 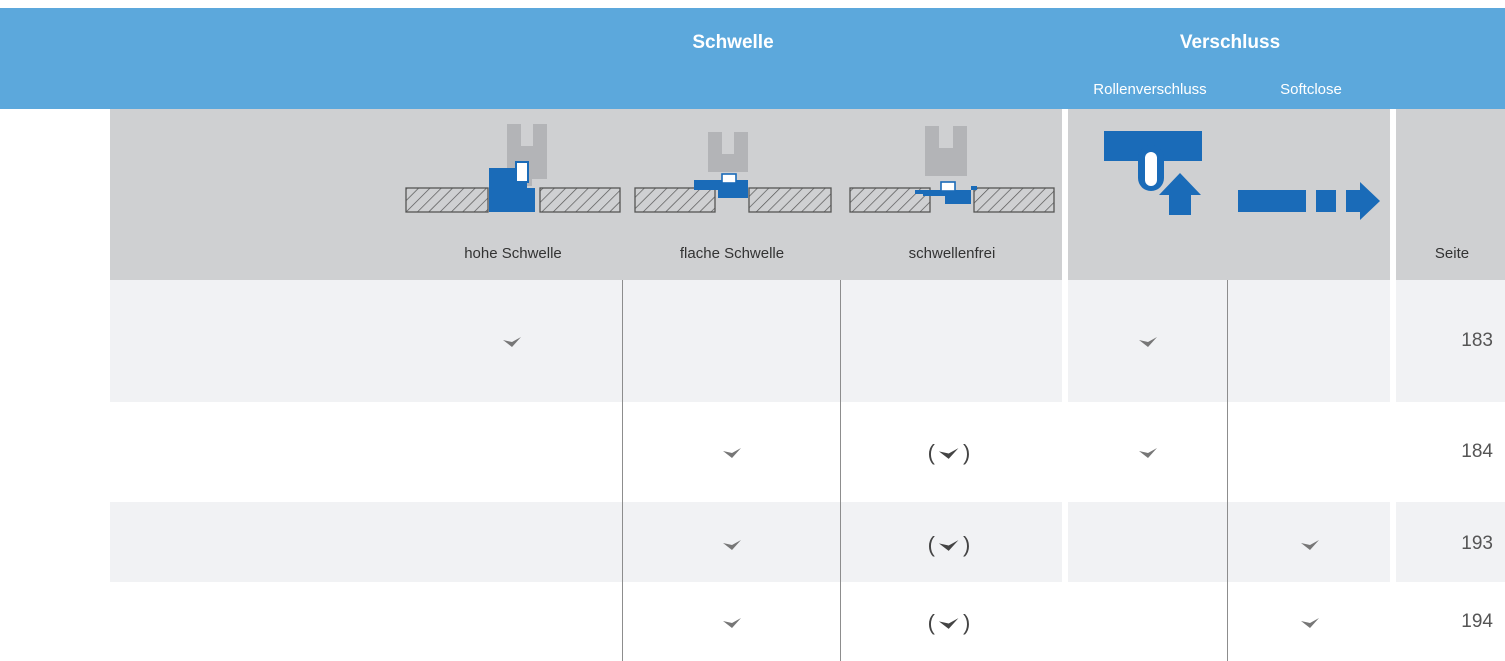 I want to click on page-number: 193, so click(x=1477, y=543).